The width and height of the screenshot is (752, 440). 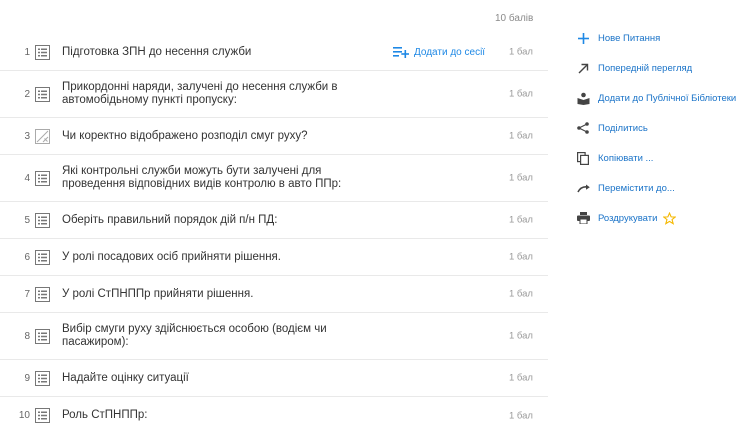 I want to click on question-number: 10, so click(x=24, y=415).